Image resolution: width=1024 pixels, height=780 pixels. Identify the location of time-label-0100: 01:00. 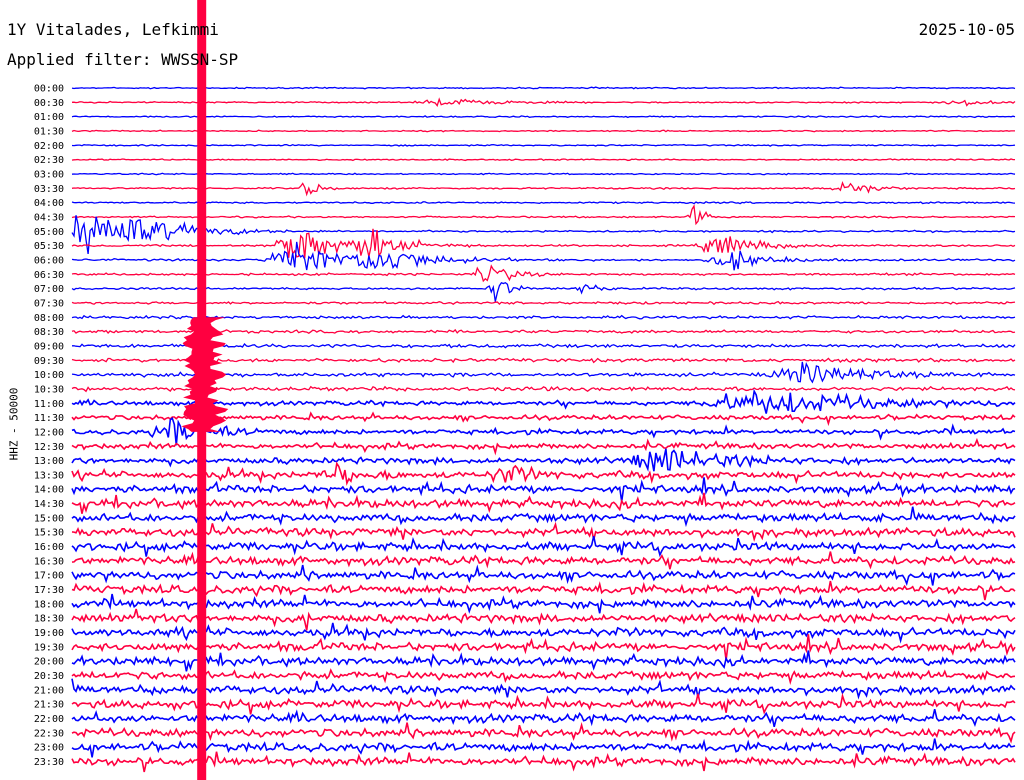
(49, 117).